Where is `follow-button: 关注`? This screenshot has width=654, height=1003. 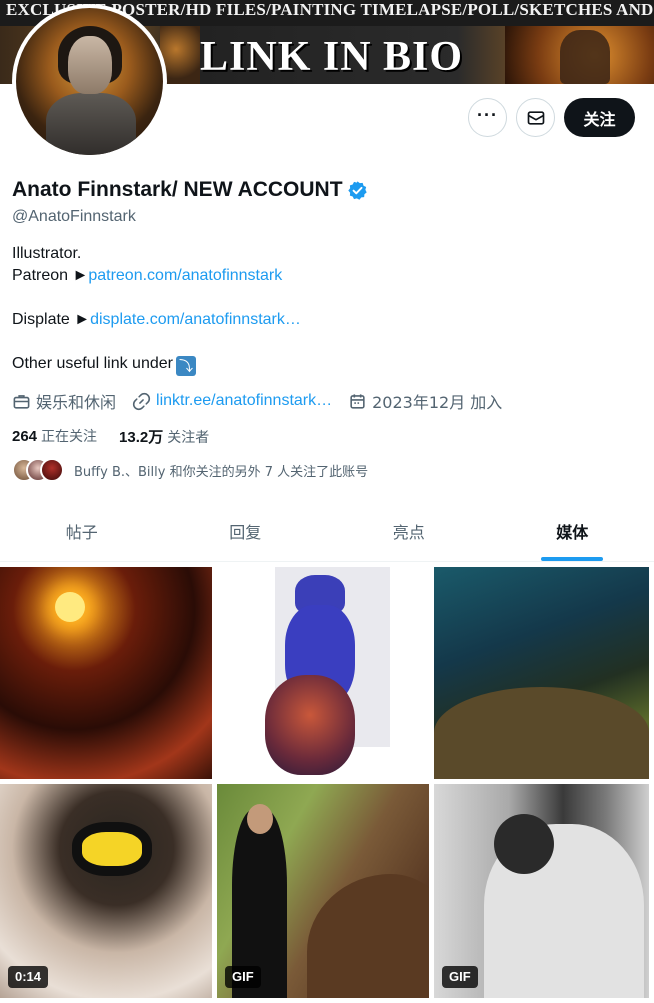 follow-button: 关注 is located at coordinates (599, 117).